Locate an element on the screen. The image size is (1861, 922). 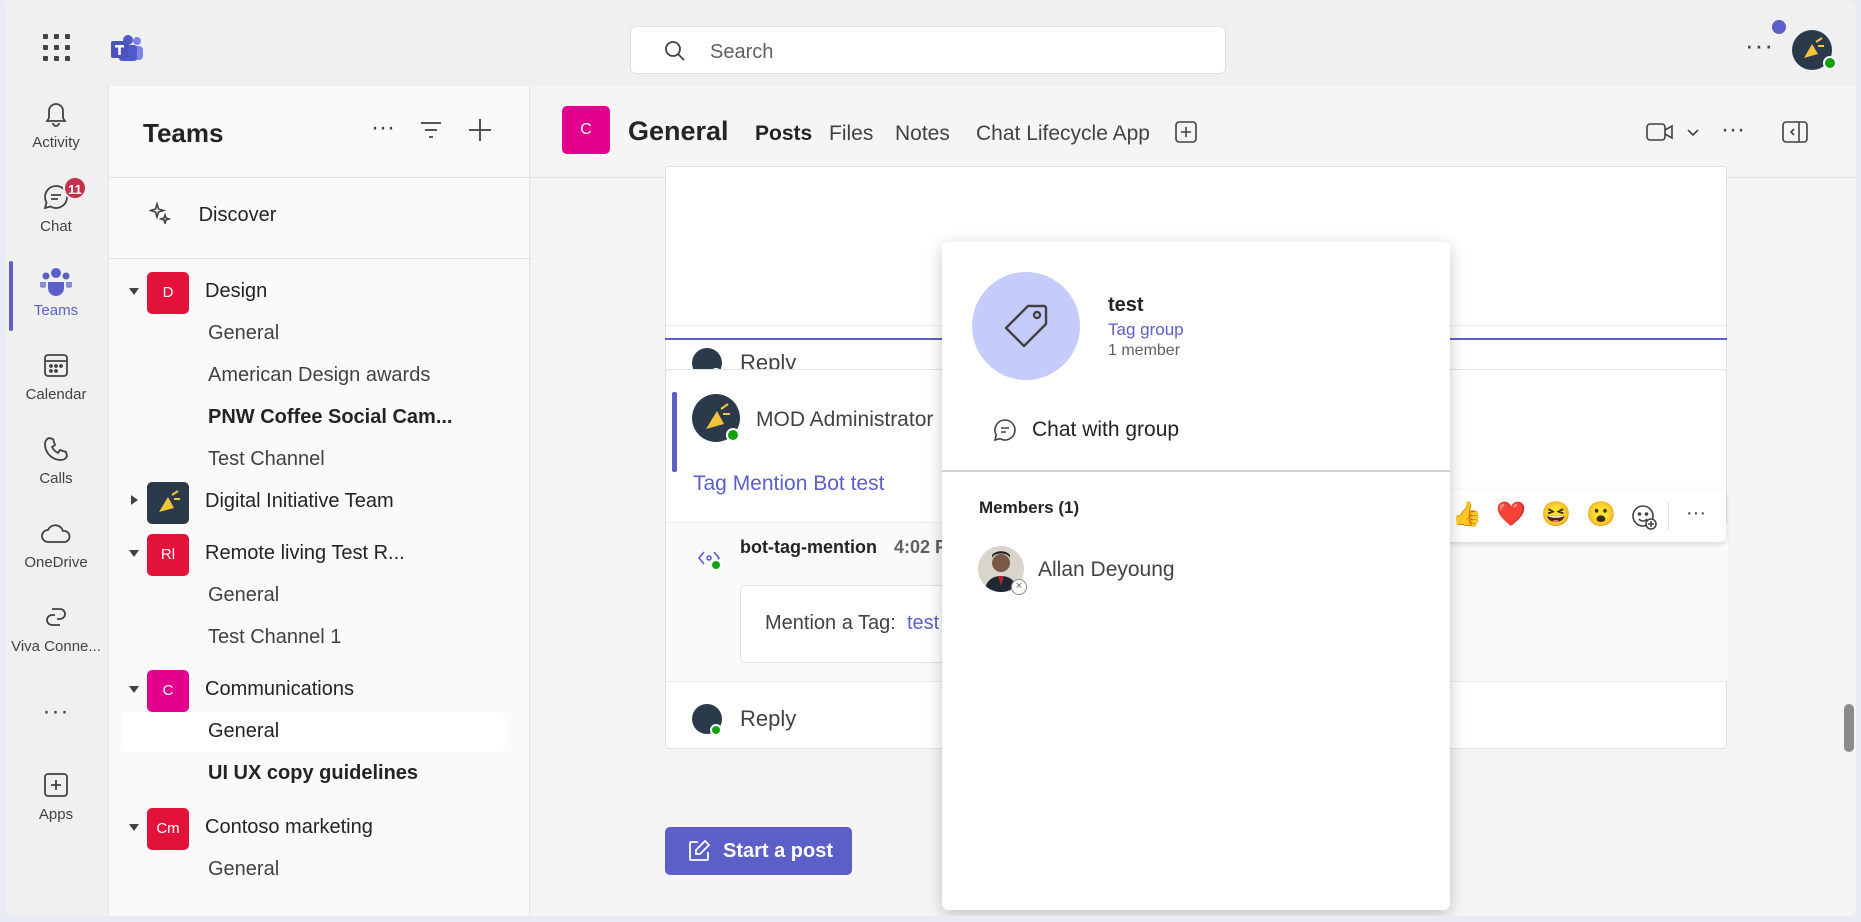
rail-item-calls: Calls is located at coordinates (56, 460).